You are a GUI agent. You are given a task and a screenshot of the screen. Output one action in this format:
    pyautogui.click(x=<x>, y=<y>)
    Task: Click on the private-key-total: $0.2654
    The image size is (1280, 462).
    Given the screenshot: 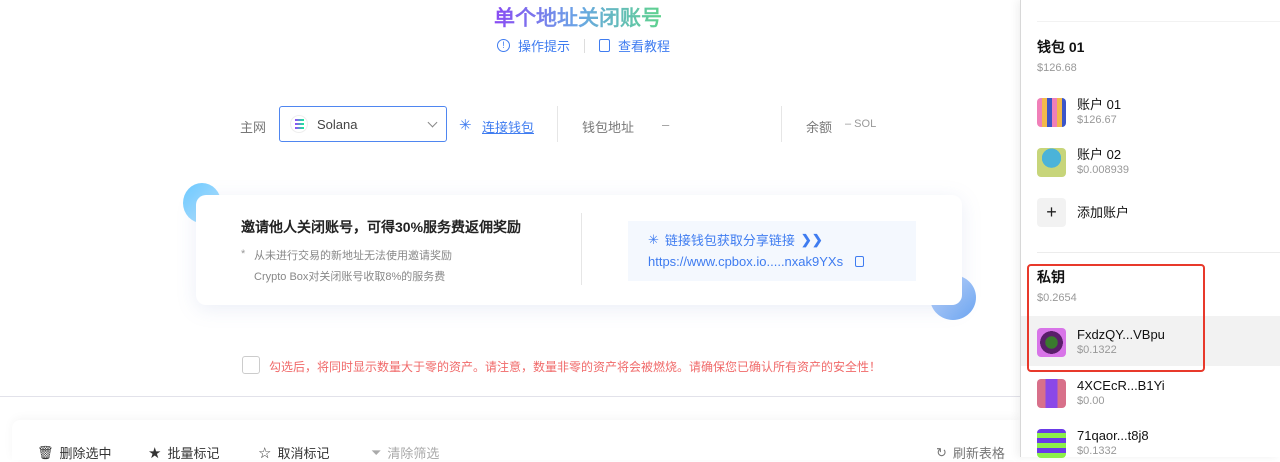 What is the action you would take?
    pyautogui.click(x=1057, y=298)
    